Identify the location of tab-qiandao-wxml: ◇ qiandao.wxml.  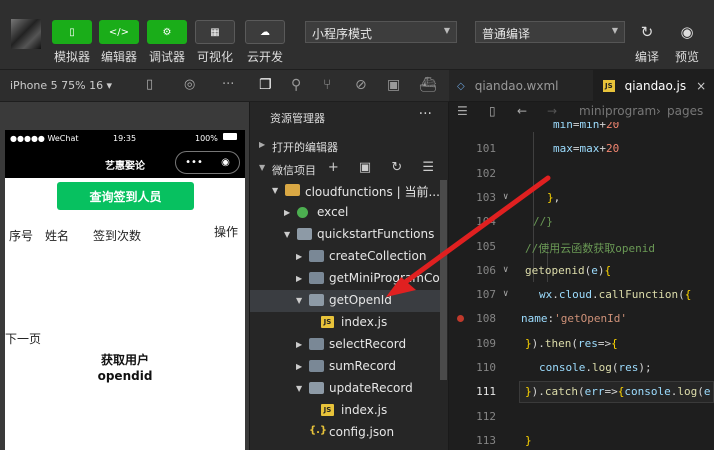
(524, 86).